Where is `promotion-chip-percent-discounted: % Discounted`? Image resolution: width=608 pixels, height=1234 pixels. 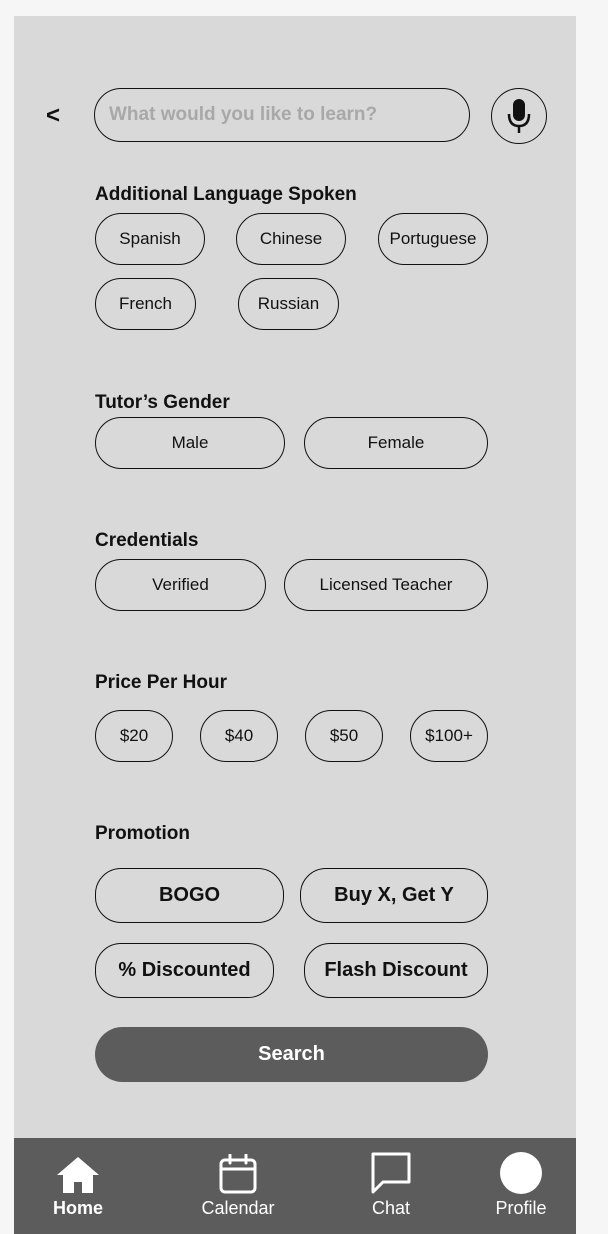
promotion-chip-percent-discounted: % Discounted is located at coordinates (184, 970).